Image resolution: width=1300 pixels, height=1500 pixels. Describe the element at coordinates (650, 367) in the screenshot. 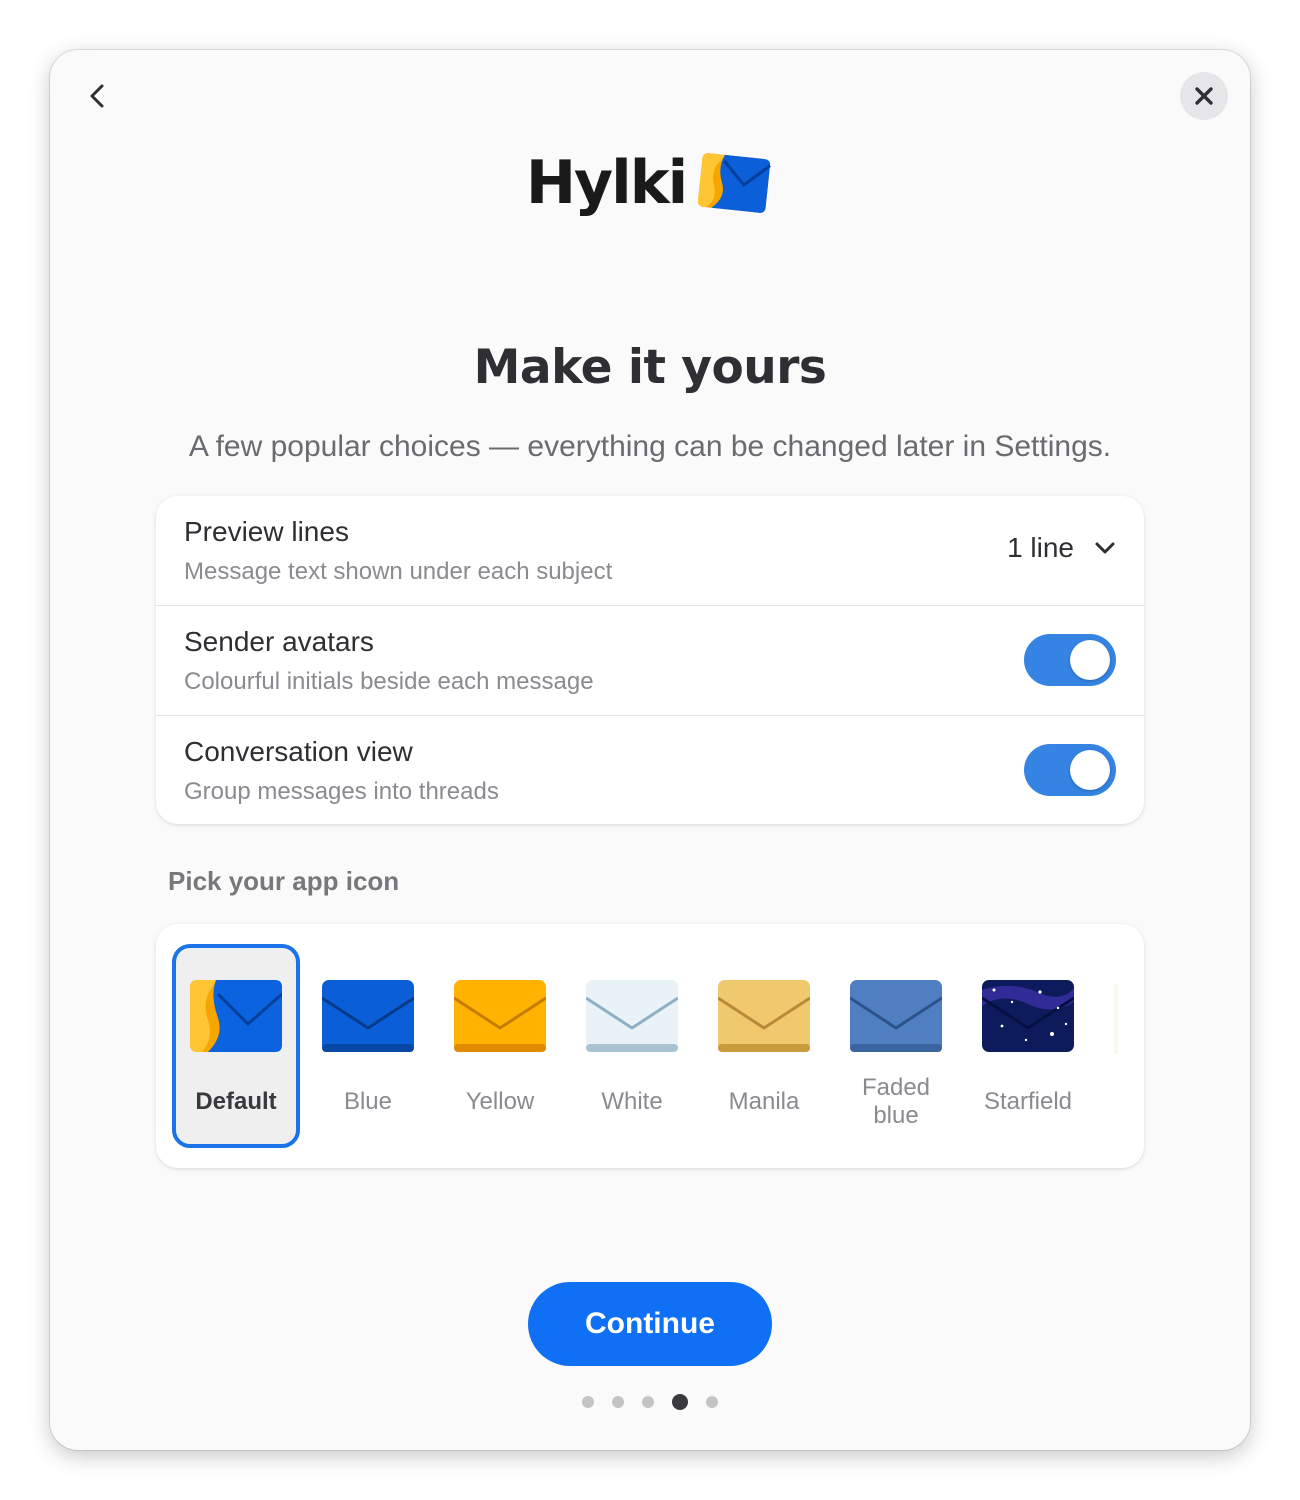

I see `page-title: Make it yours` at that location.